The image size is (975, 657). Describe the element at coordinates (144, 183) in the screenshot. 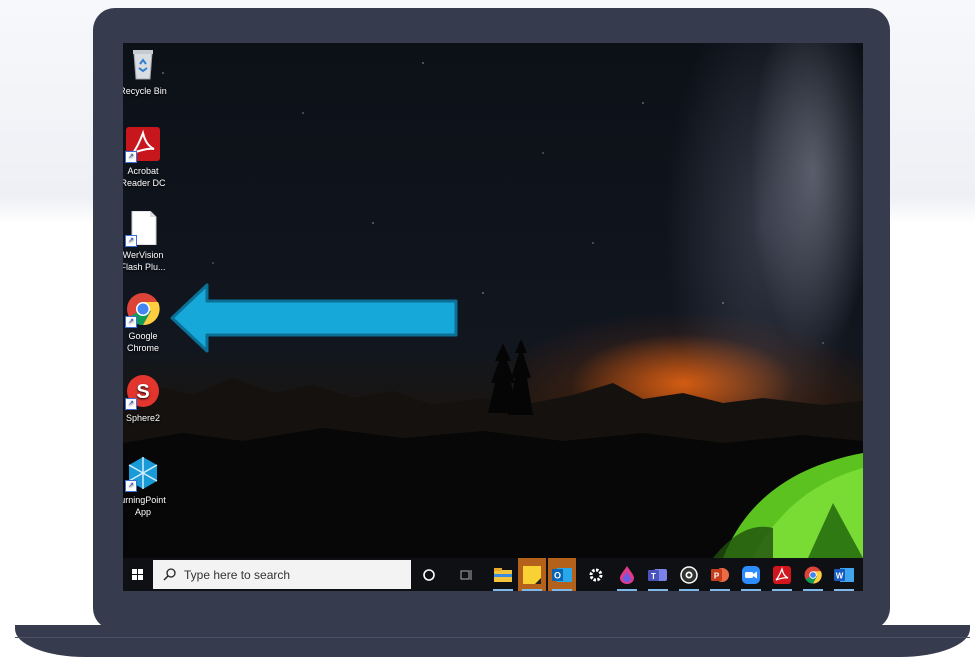

I see `acrobat-label-2: Reader DC` at that location.